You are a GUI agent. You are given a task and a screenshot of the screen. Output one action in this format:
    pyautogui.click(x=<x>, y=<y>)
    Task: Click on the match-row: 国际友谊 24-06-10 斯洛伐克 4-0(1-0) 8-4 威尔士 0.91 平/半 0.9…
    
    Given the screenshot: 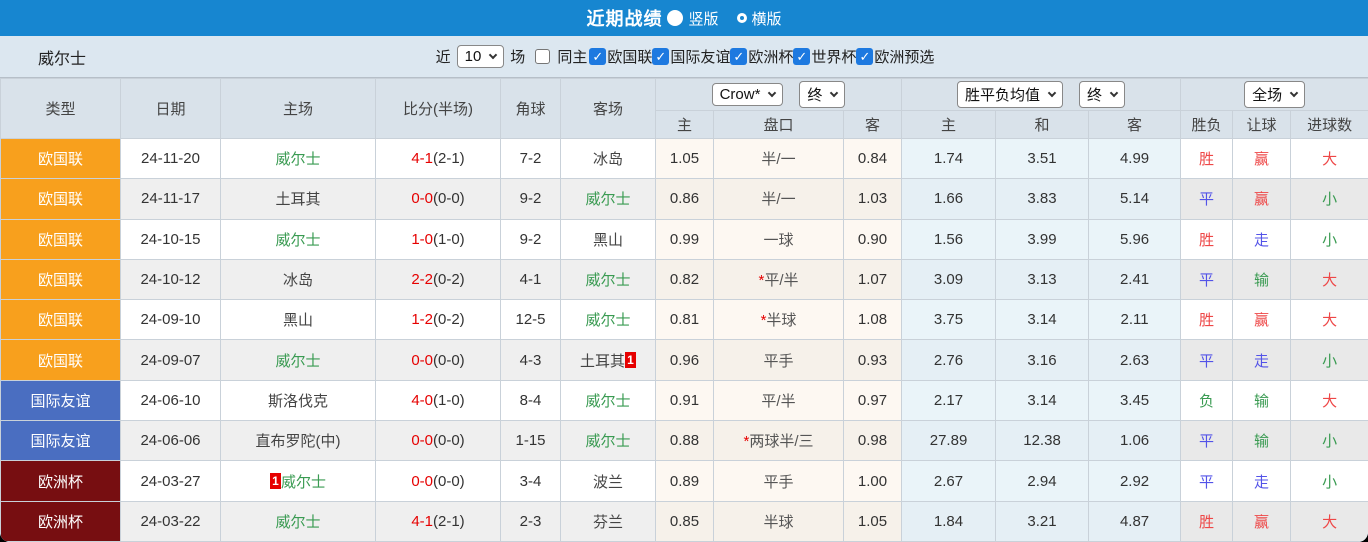 What is the action you would take?
    pyautogui.click(x=684, y=400)
    